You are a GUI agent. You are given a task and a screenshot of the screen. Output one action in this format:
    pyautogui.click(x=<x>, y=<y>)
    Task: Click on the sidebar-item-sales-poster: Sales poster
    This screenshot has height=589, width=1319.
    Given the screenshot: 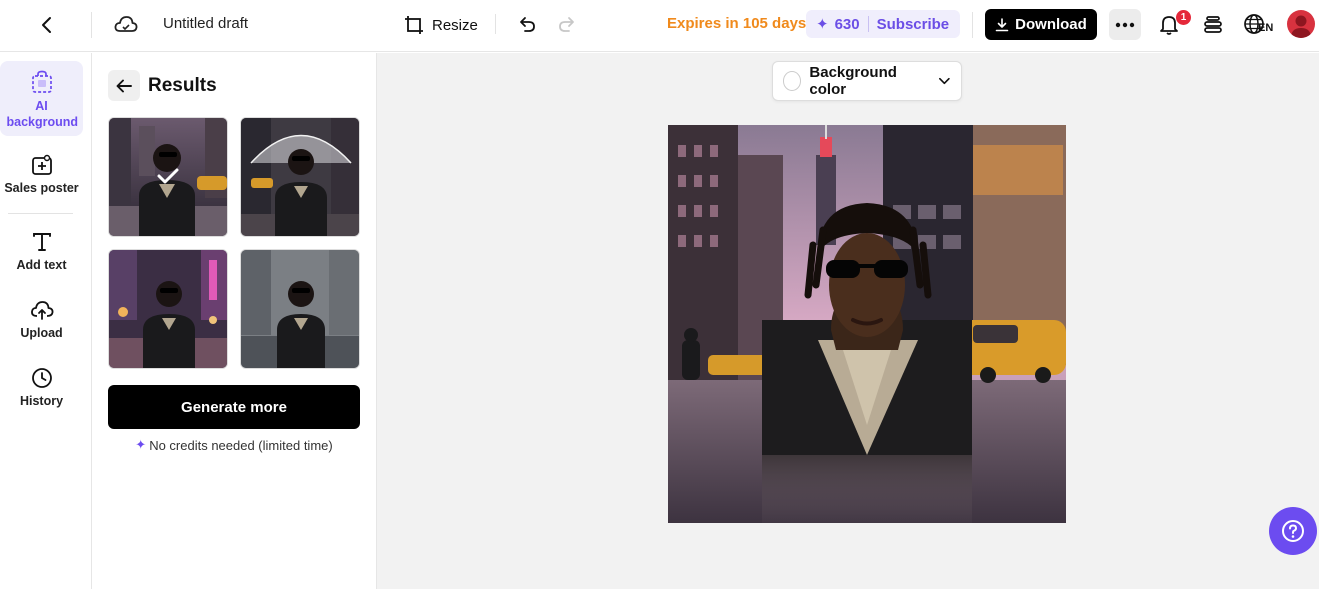 What is the action you would take?
    pyautogui.click(x=41, y=175)
    